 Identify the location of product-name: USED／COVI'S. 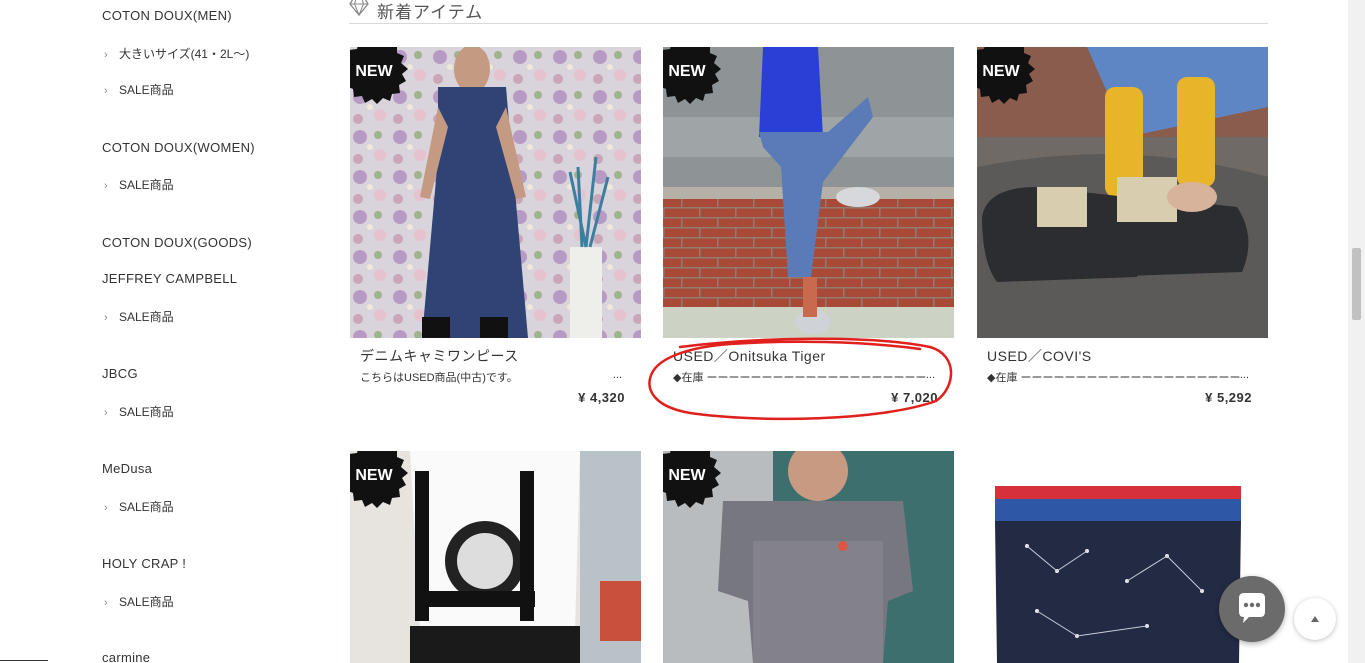
(1039, 356).